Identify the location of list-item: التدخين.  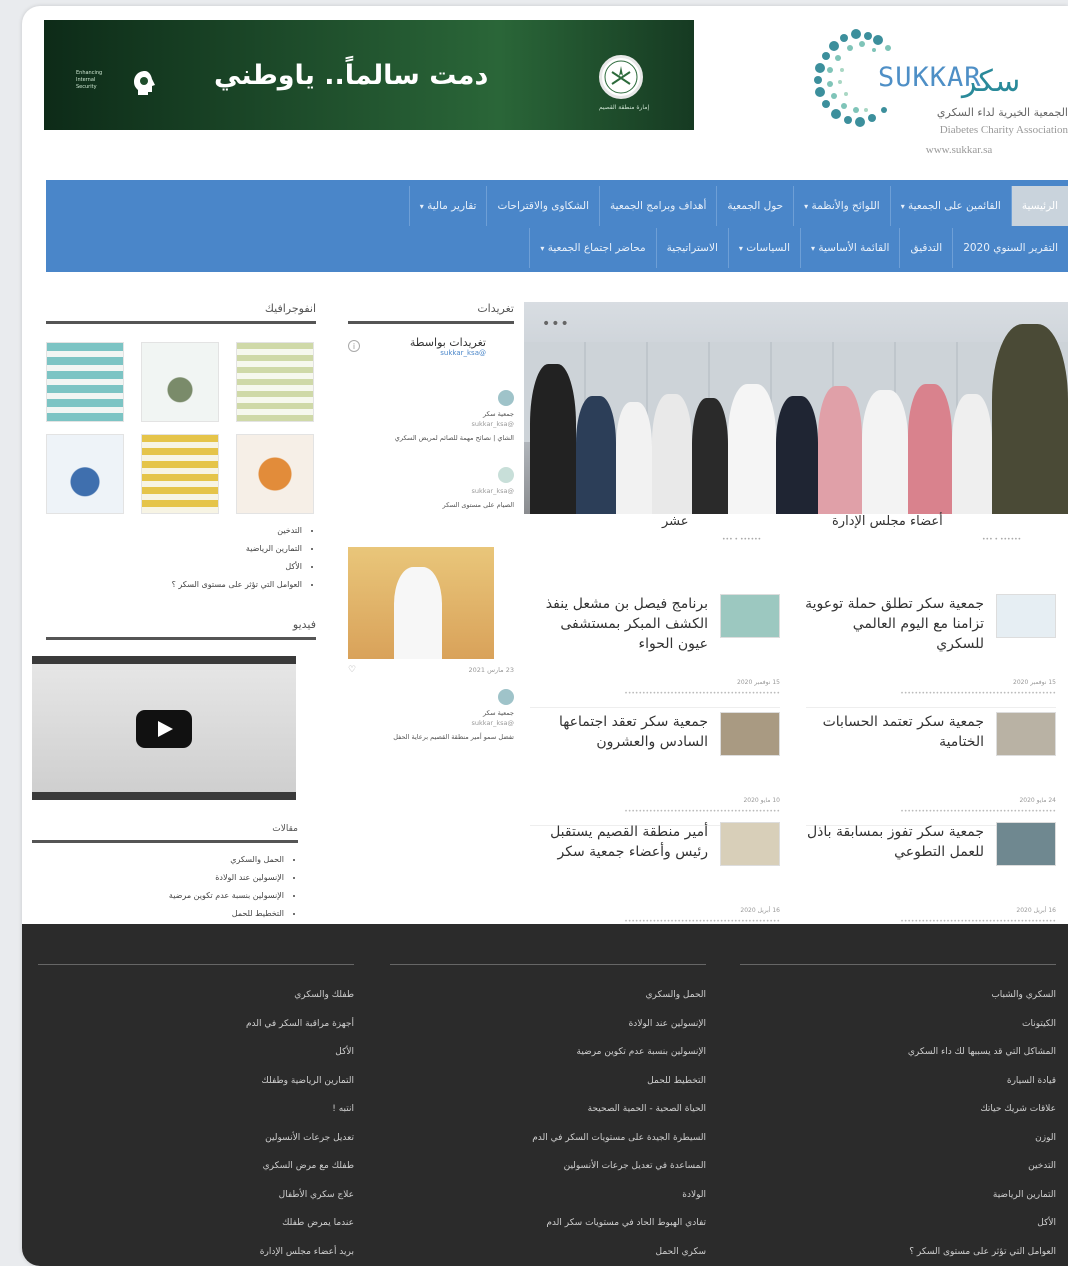
(174, 531).